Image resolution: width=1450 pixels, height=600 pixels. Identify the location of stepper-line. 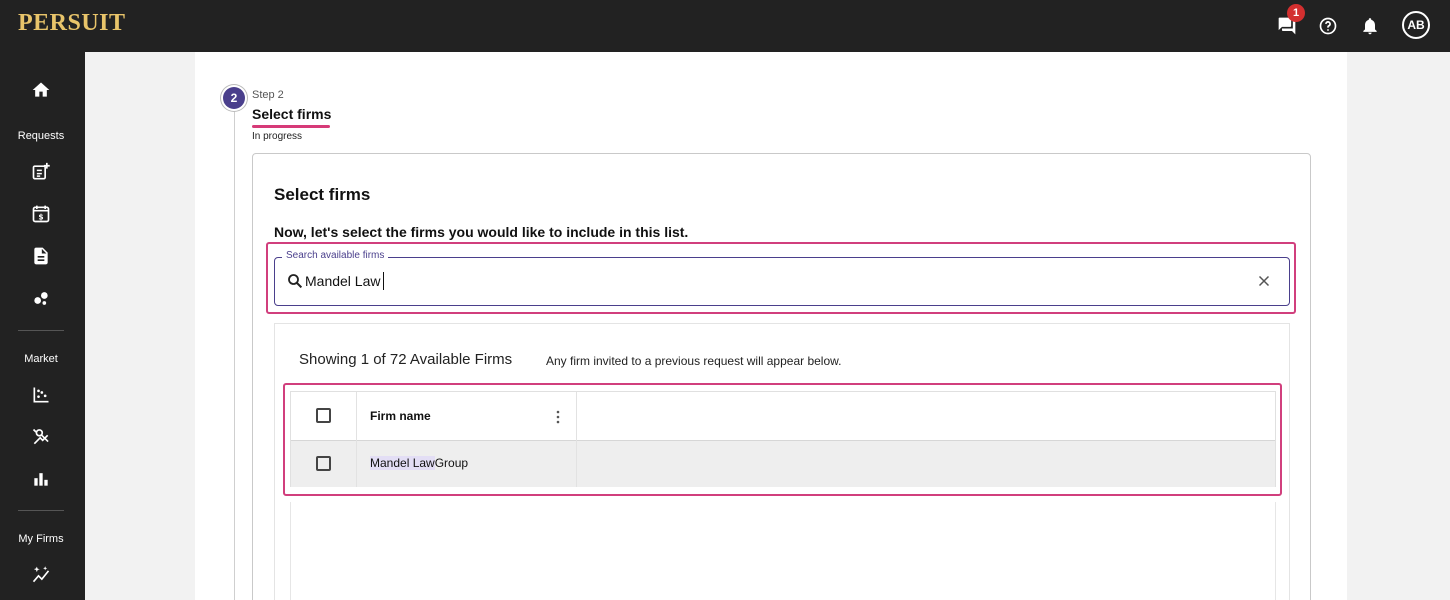
(234, 354).